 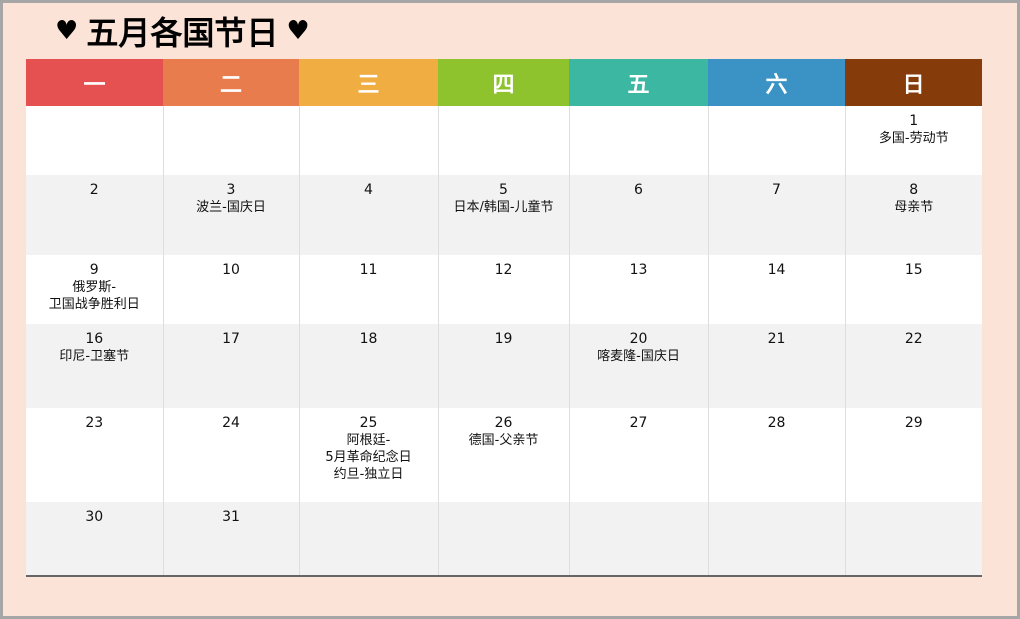 What do you see at coordinates (368, 423) in the screenshot?
I see `day-number: 25` at bounding box center [368, 423].